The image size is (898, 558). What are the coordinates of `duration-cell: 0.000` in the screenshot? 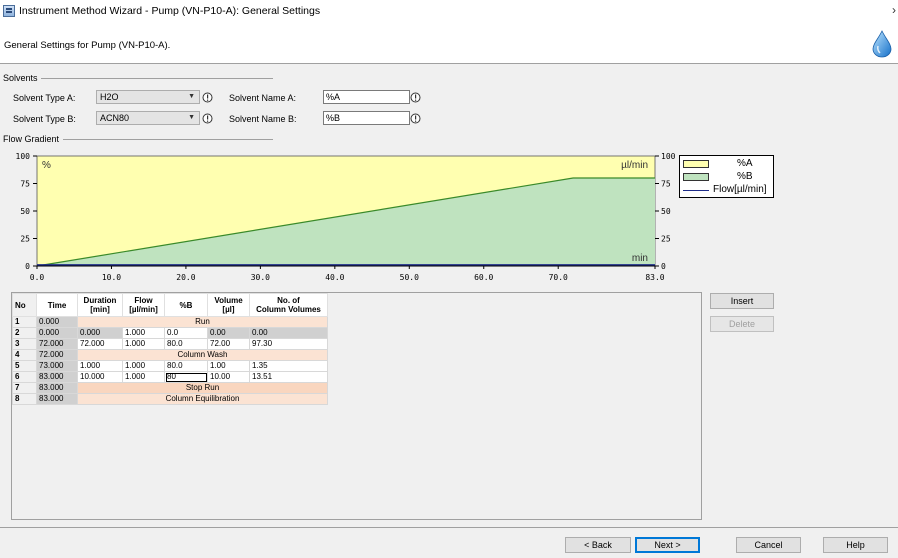 It's located at (100, 333).